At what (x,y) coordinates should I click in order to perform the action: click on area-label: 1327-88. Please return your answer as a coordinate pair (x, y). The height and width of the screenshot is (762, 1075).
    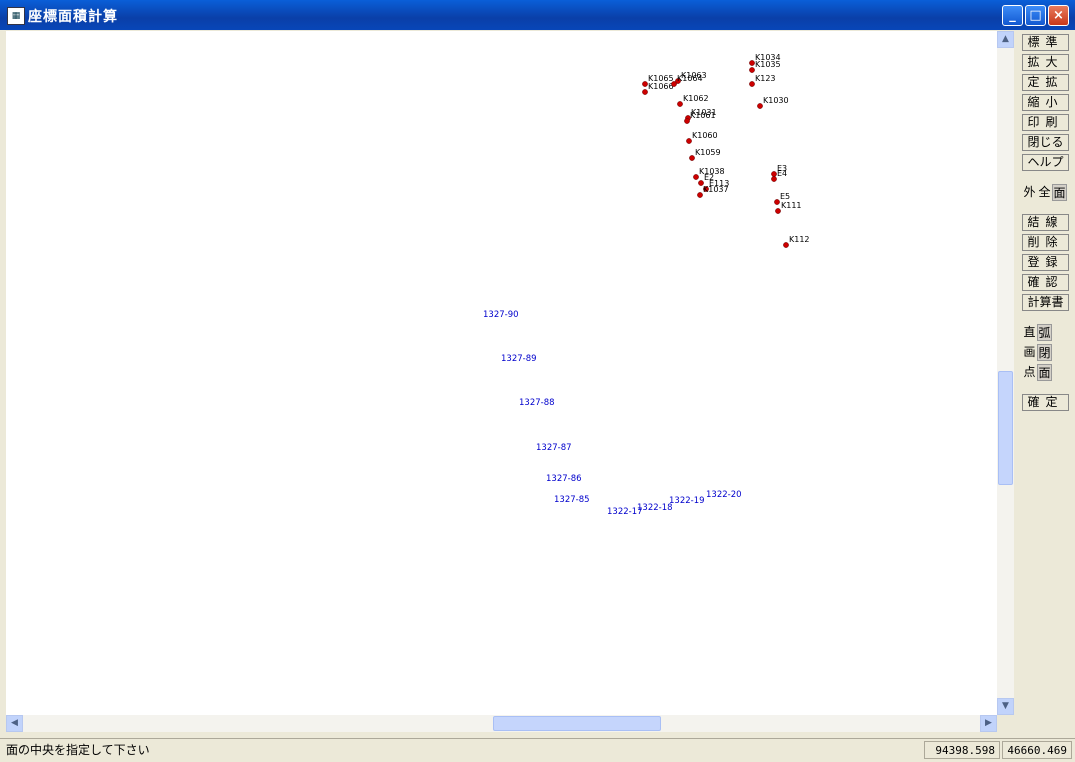
    Looking at the image, I should click on (537, 403).